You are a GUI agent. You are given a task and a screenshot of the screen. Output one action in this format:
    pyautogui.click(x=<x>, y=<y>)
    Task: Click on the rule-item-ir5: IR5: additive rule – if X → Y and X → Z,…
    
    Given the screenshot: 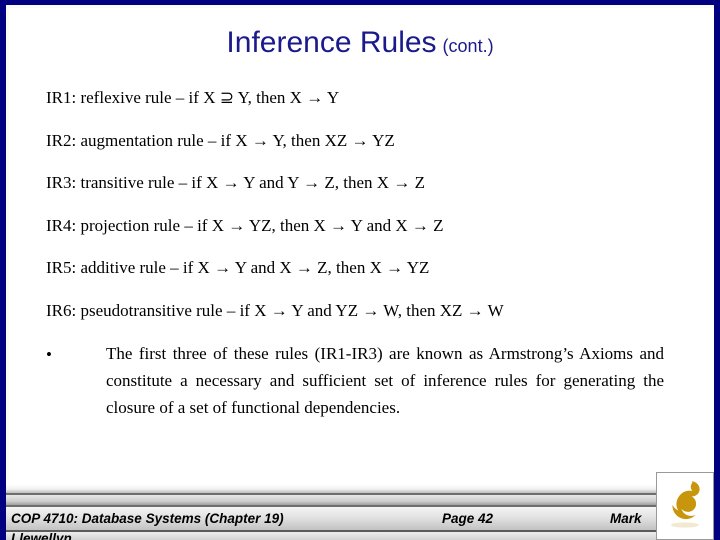 What is the action you would take?
    pyautogui.click(x=238, y=267)
    